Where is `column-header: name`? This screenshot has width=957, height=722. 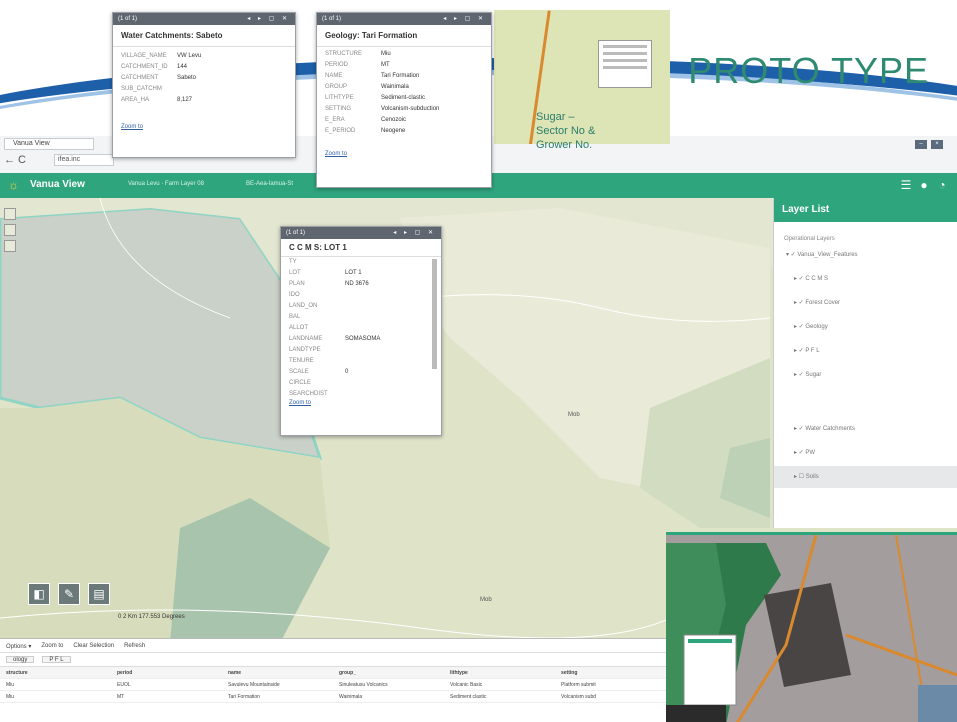
column-header: name is located at coordinates (277, 672).